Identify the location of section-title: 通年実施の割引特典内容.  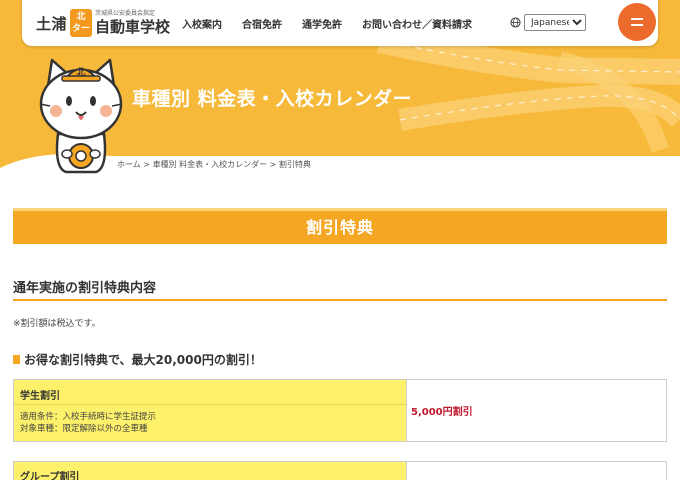
(85, 288).